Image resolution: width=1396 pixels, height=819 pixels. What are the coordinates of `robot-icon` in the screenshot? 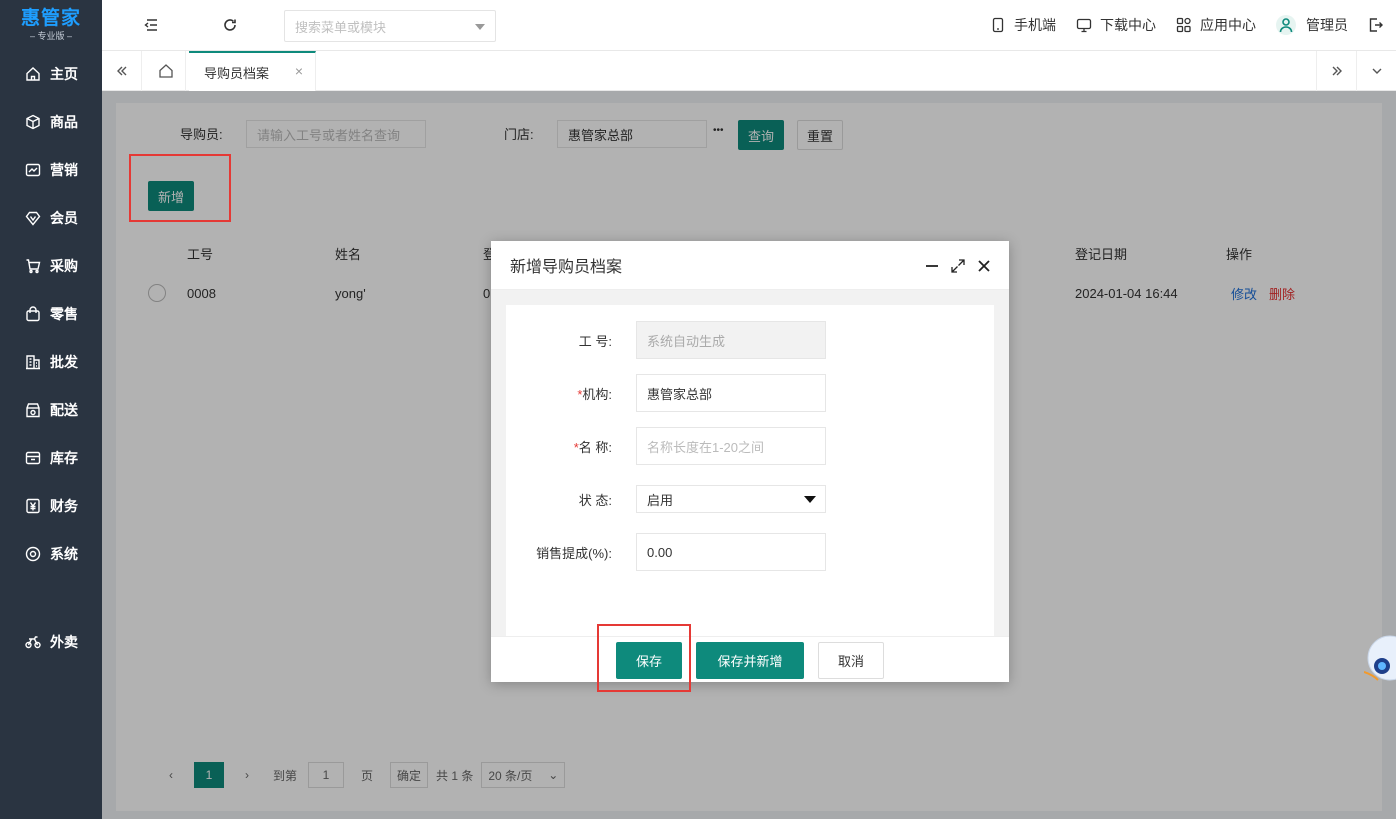 It's located at (1379, 658).